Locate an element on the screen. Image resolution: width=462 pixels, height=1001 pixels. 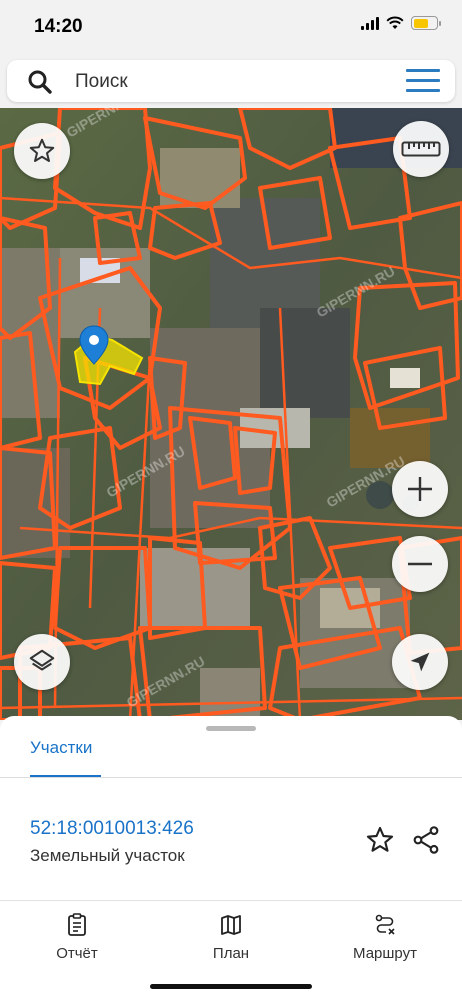
status-bar: 14:20 is located at coordinates (231, 28).